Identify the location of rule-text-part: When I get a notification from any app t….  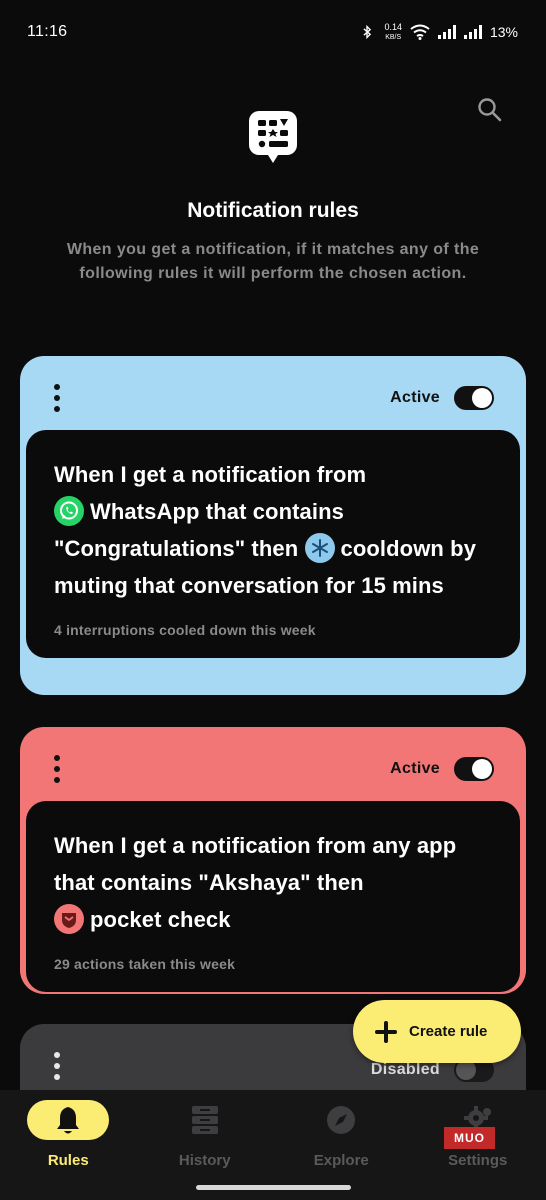
(255, 864).